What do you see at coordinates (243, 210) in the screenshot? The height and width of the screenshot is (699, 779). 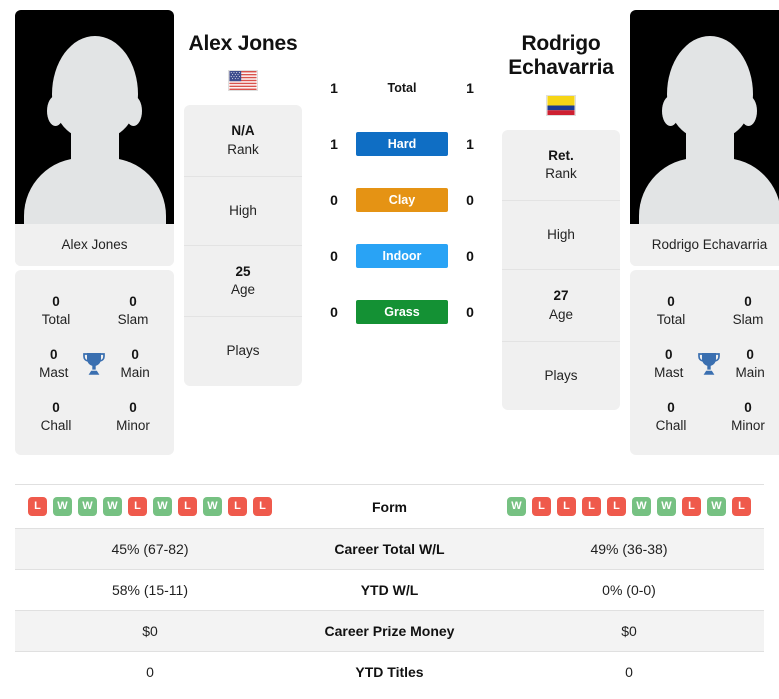 I see `left-high-label: High` at bounding box center [243, 210].